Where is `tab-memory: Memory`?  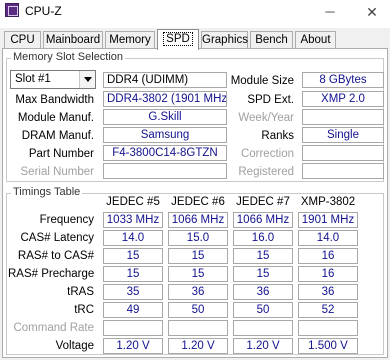
tab-memory: Memory is located at coordinates (130, 40).